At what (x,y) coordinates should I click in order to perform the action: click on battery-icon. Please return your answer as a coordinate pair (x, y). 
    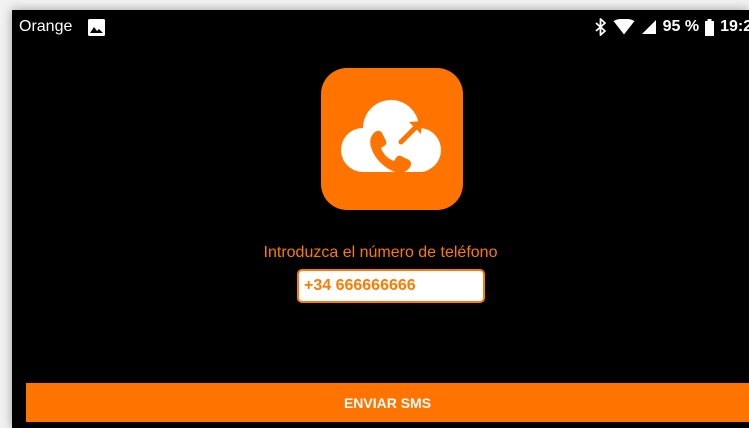
    Looking at the image, I should click on (710, 27).